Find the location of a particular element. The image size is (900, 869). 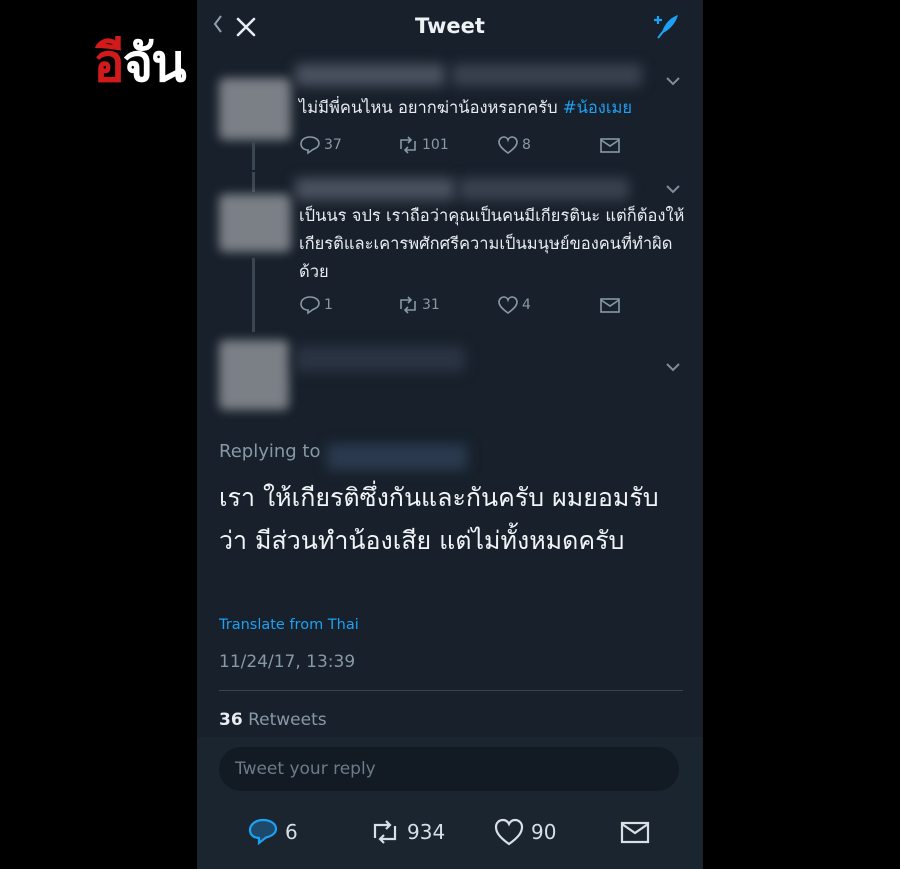

tweet-actions: 37 101 8 is located at coordinates (469, 147).